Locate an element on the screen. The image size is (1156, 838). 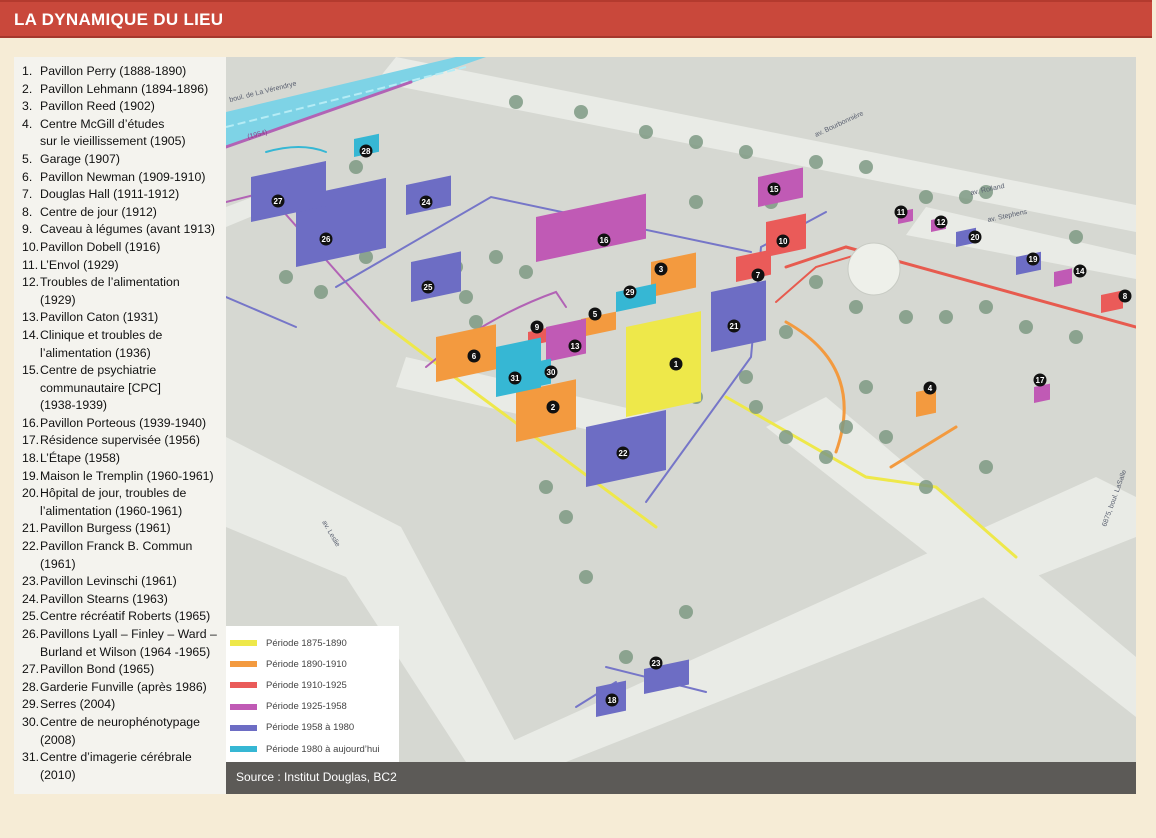
building-number: 11. is located at coordinates (30, 264).